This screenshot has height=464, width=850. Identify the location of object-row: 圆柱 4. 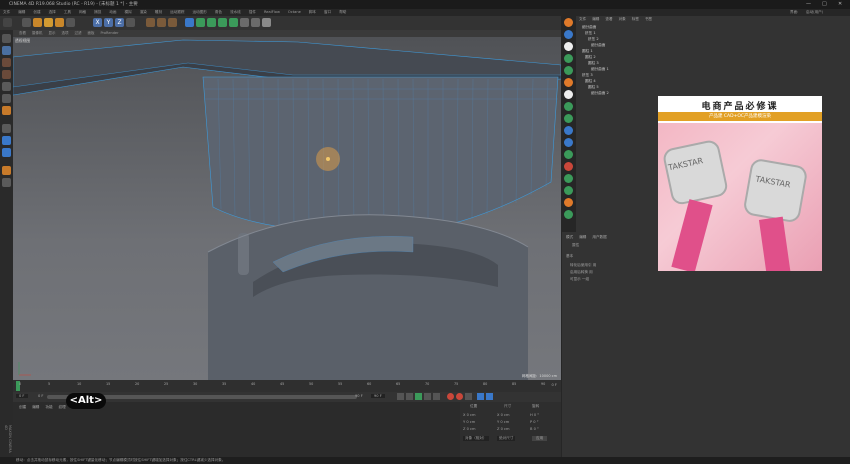
(590, 81).